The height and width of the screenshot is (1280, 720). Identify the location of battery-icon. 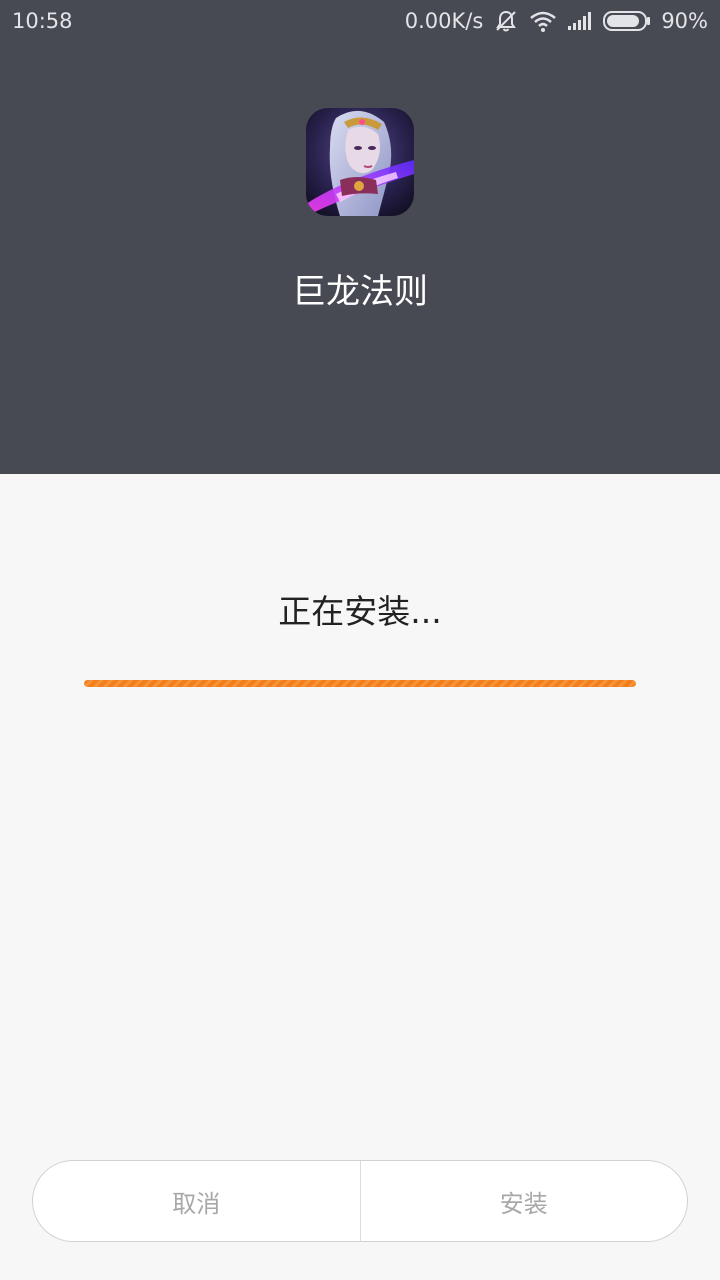
(627, 21).